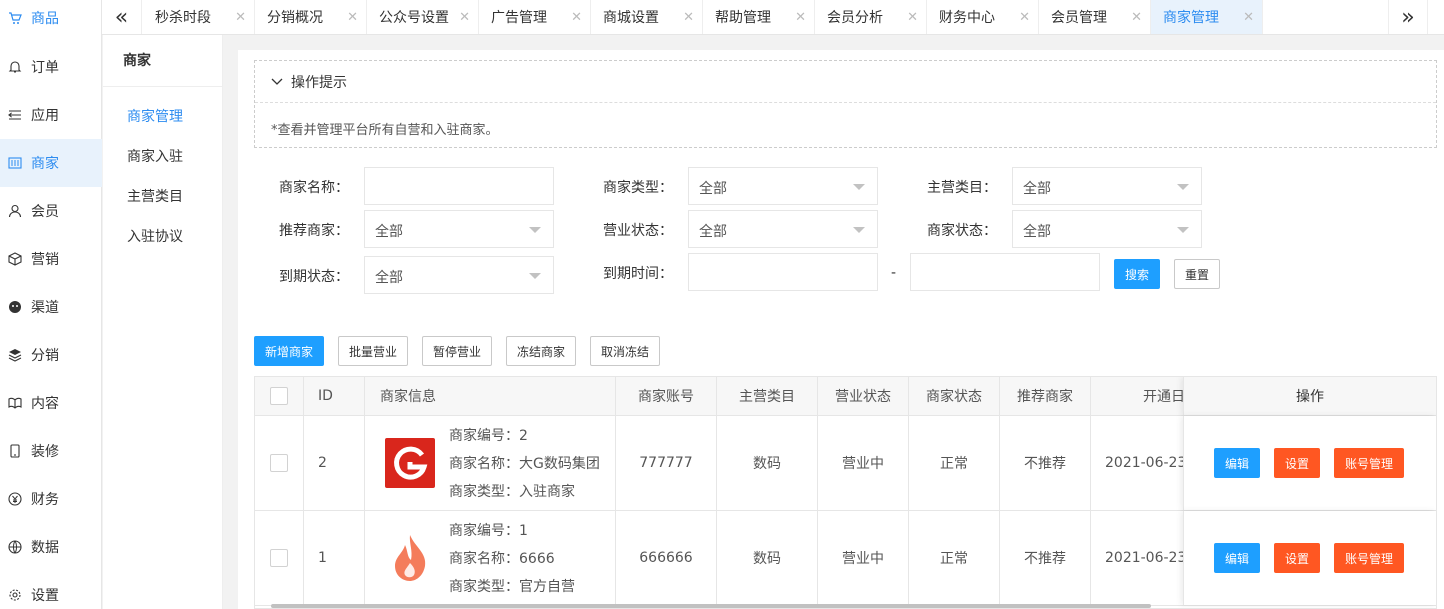  What do you see at coordinates (871, 17) in the screenshot?
I see `tab-member-analysis: 会员分析 ✕` at bounding box center [871, 17].